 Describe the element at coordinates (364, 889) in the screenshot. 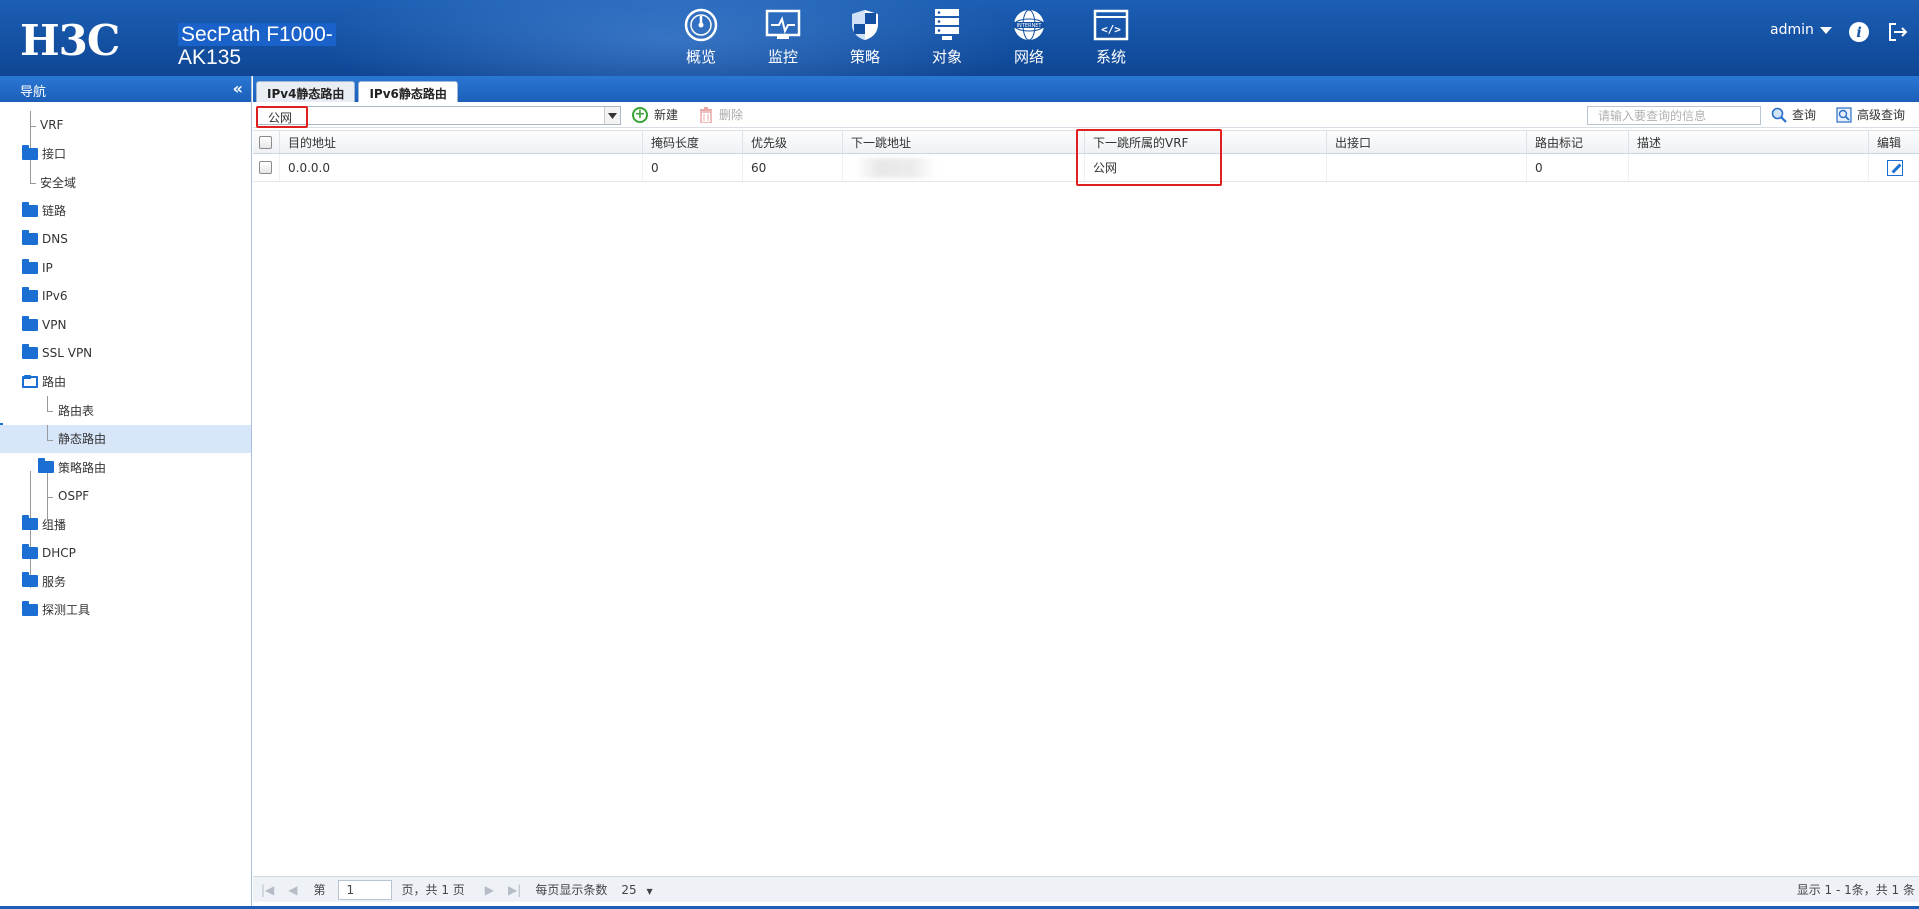

I see `page-number-input: 1` at that location.